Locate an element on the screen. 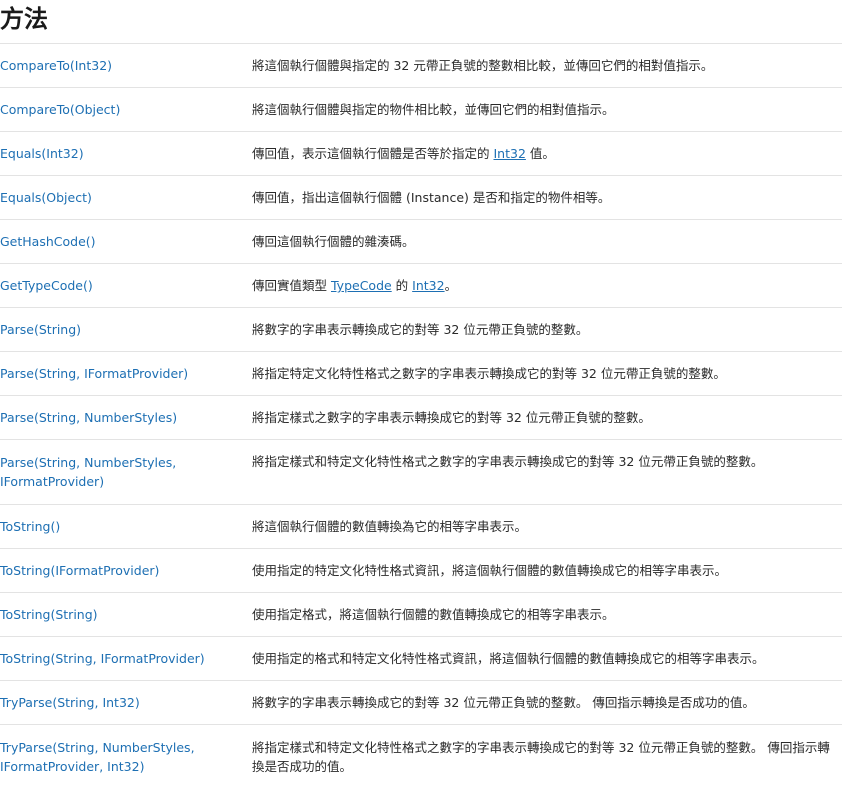 The height and width of the screenshot is (799, 842). method-description: 將數字的字串表示轉換成它的對等 32 位元帶正負號的整數。 is located at coordinates (420, 329).